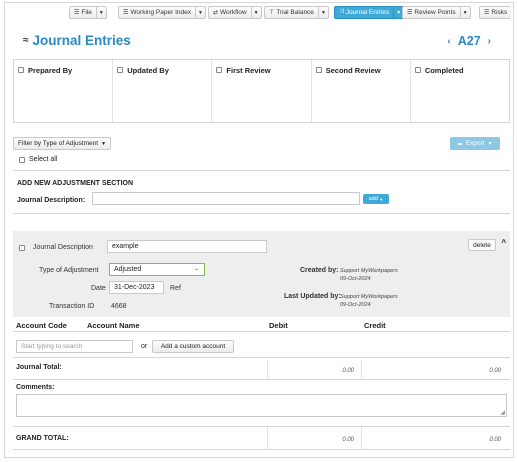  I want to click on export-label: Export, so click(475, 143).